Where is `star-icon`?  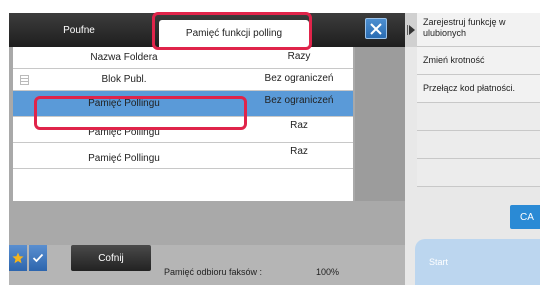
star-icon is located at coordinates (18, 258).